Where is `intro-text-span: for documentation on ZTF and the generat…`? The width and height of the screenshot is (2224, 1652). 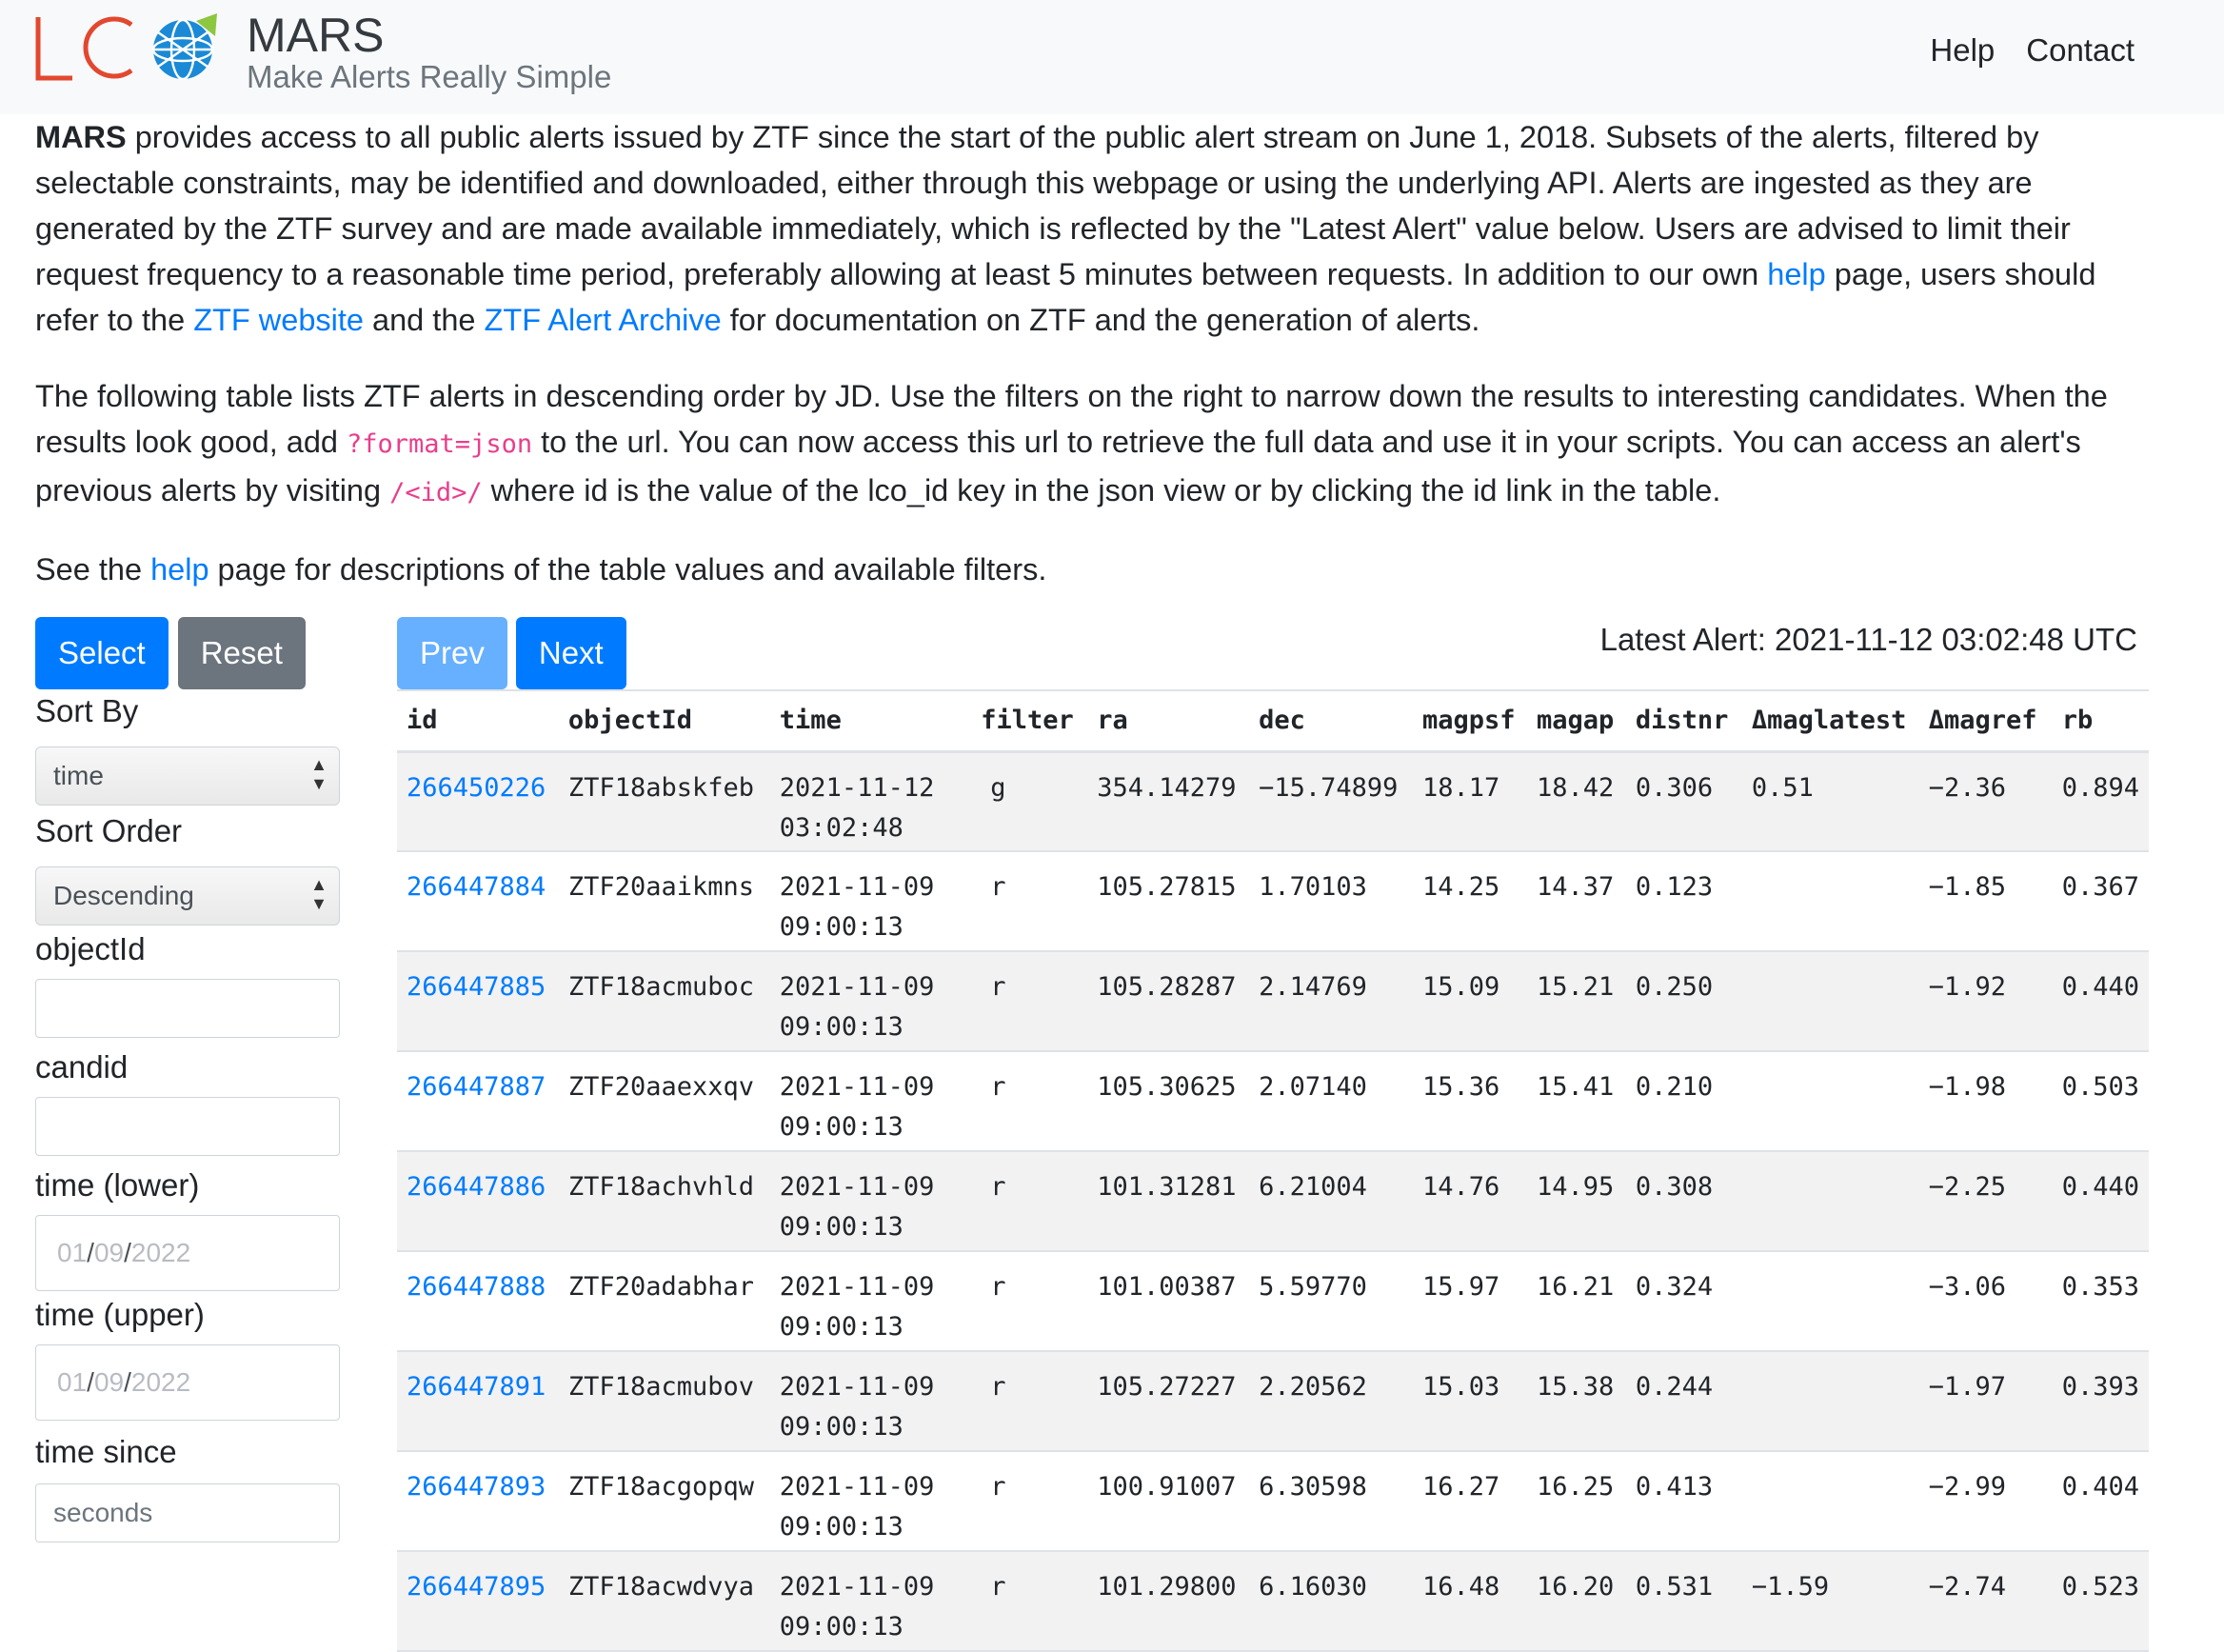
intro-text-span: for documentation on ZTF and the generat… is located at coordinates (1100, 320).